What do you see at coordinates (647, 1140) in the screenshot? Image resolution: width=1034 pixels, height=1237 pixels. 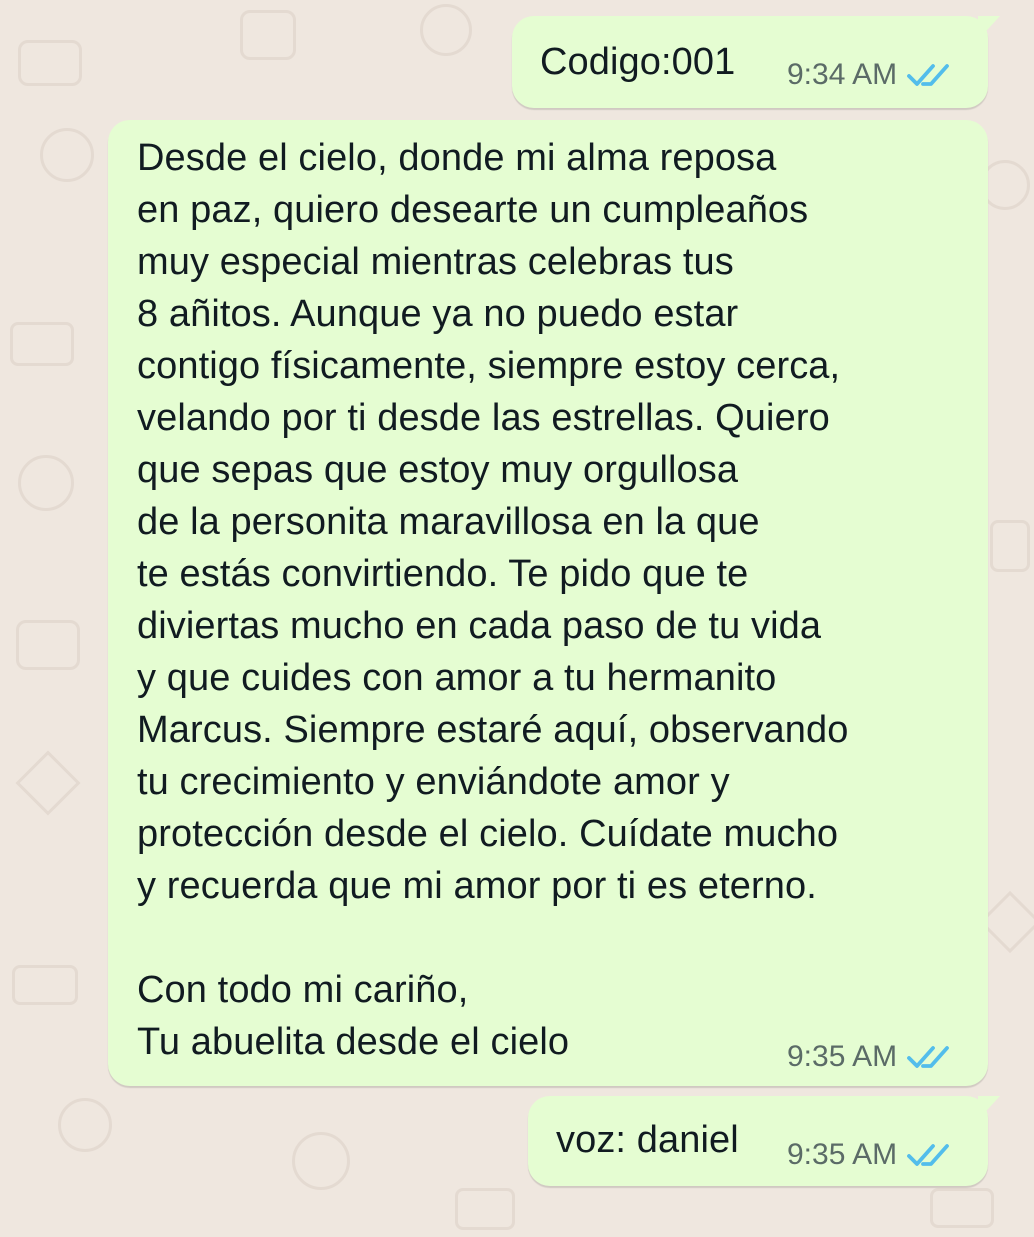 I see `message-text: voz: daniel` at bounding box center [647, 1140].